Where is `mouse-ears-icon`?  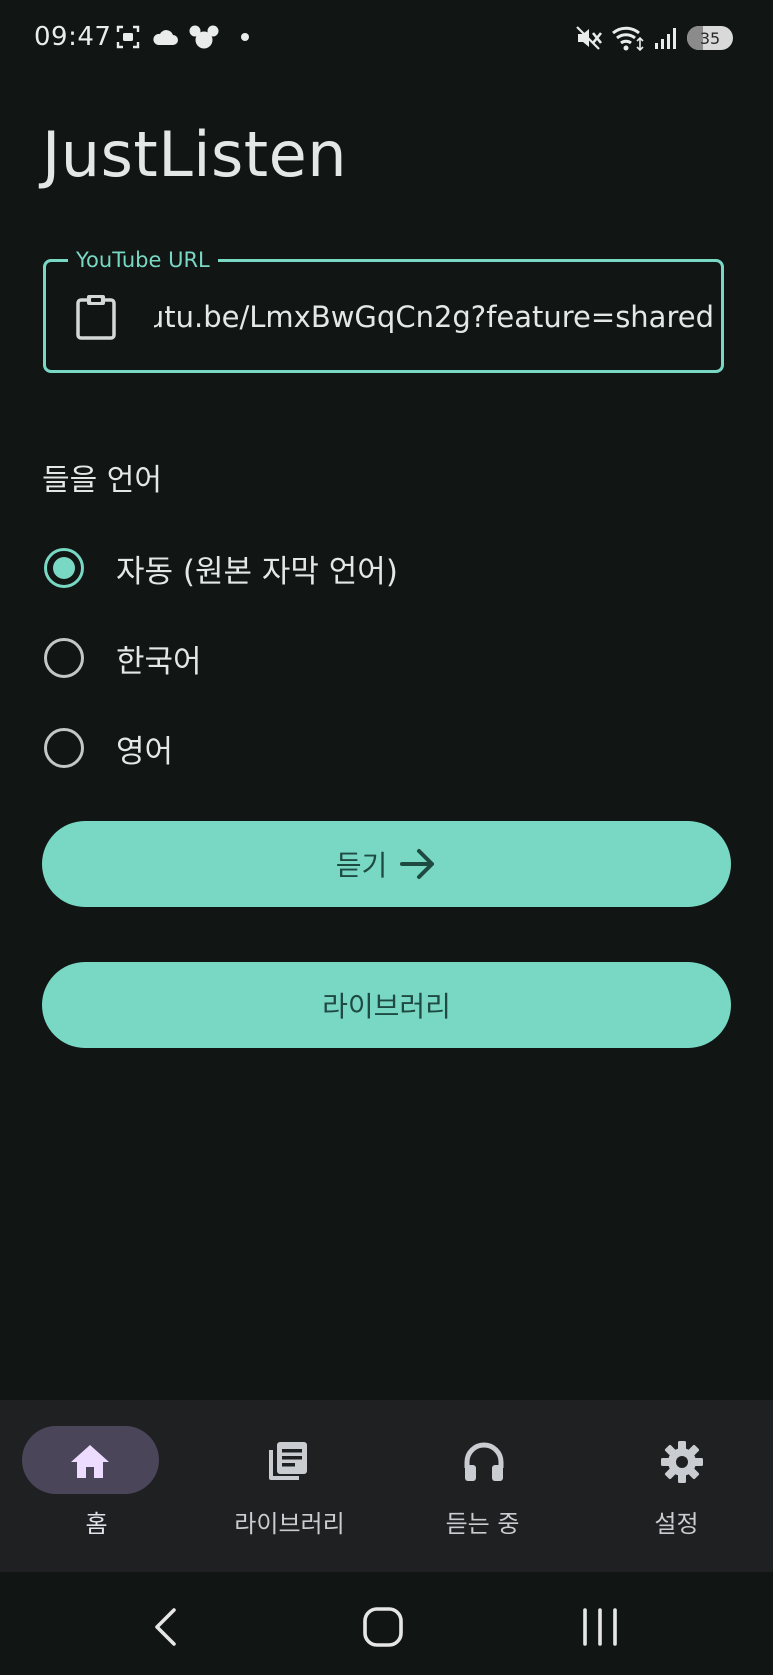 mouse-ears-icon is located at coordinates (204, 37).